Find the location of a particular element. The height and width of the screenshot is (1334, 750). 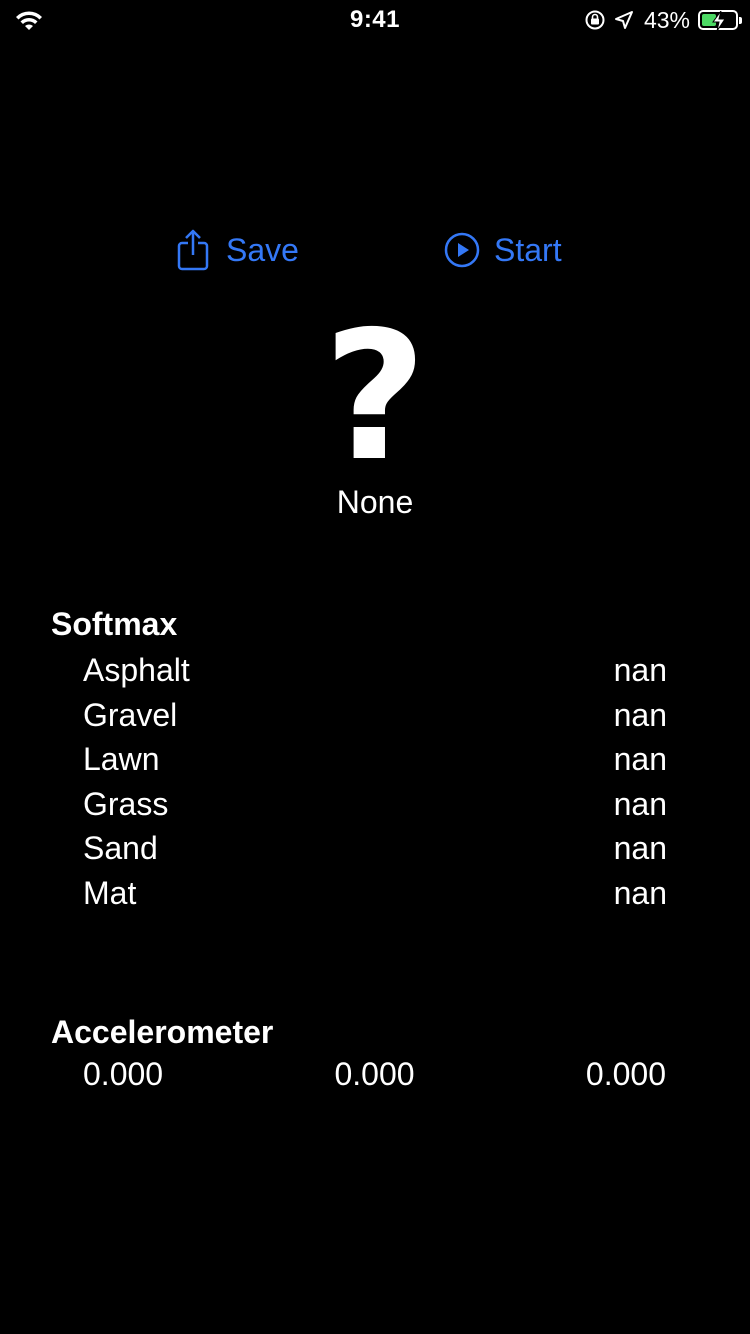

orientation-lock-icon is located at coordinates (595, 20).